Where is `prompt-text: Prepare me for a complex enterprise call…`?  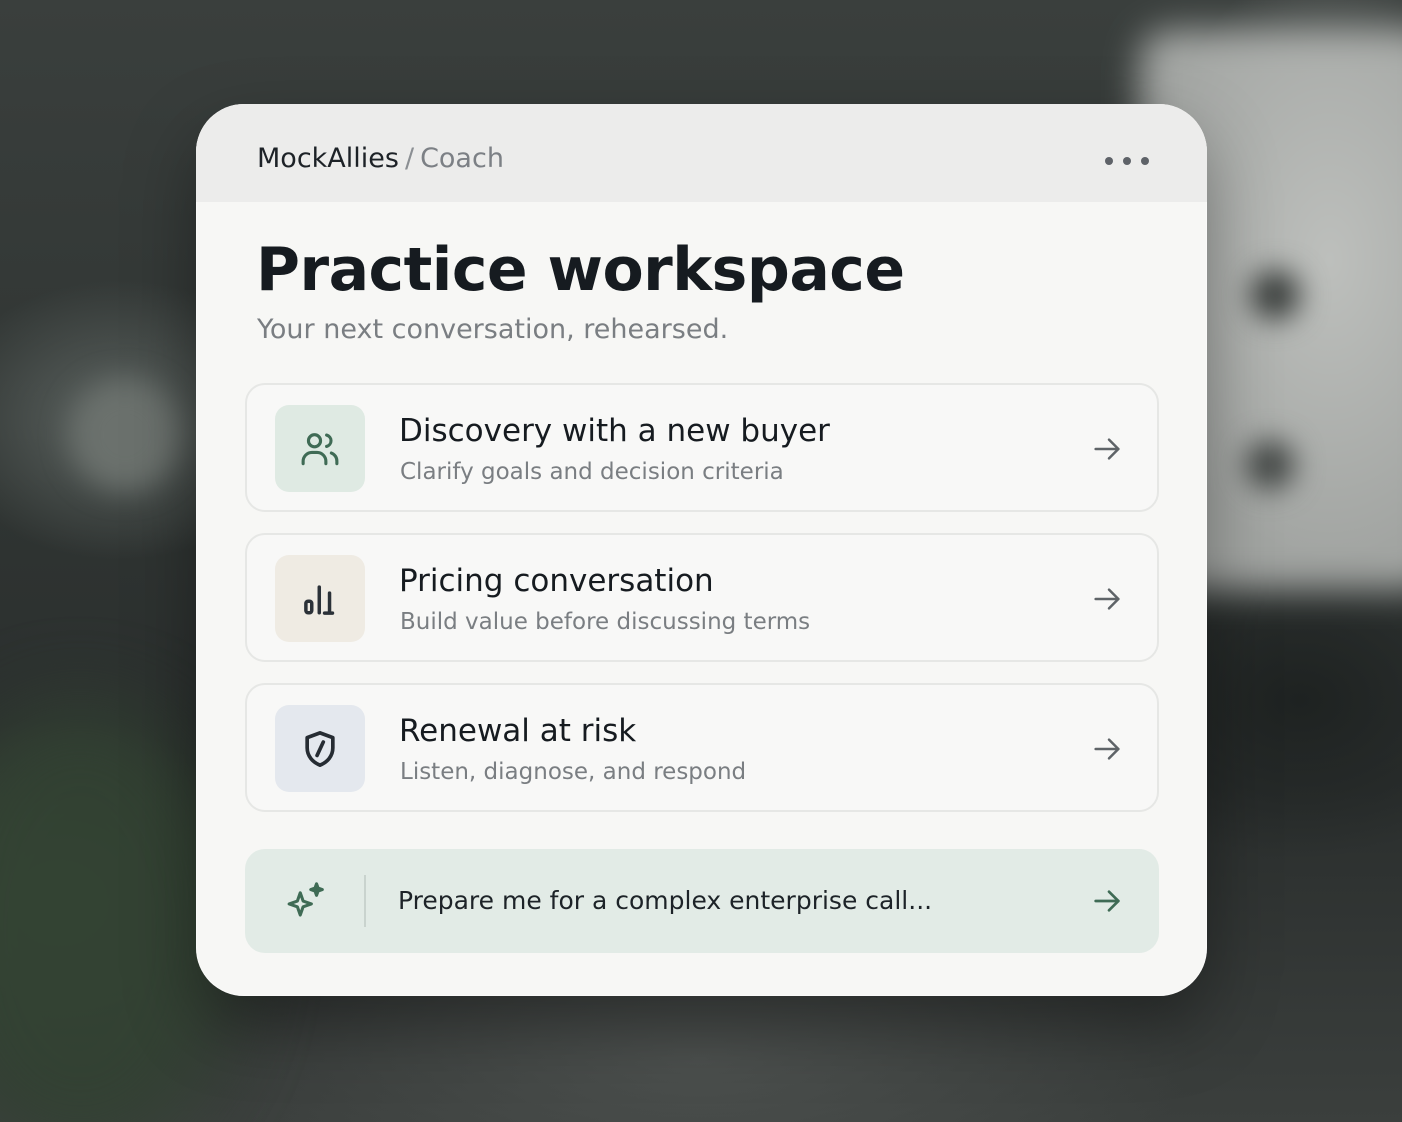 prompt-text: Prepare me for a complex enterprise call… is located at coordinates (665, 901).